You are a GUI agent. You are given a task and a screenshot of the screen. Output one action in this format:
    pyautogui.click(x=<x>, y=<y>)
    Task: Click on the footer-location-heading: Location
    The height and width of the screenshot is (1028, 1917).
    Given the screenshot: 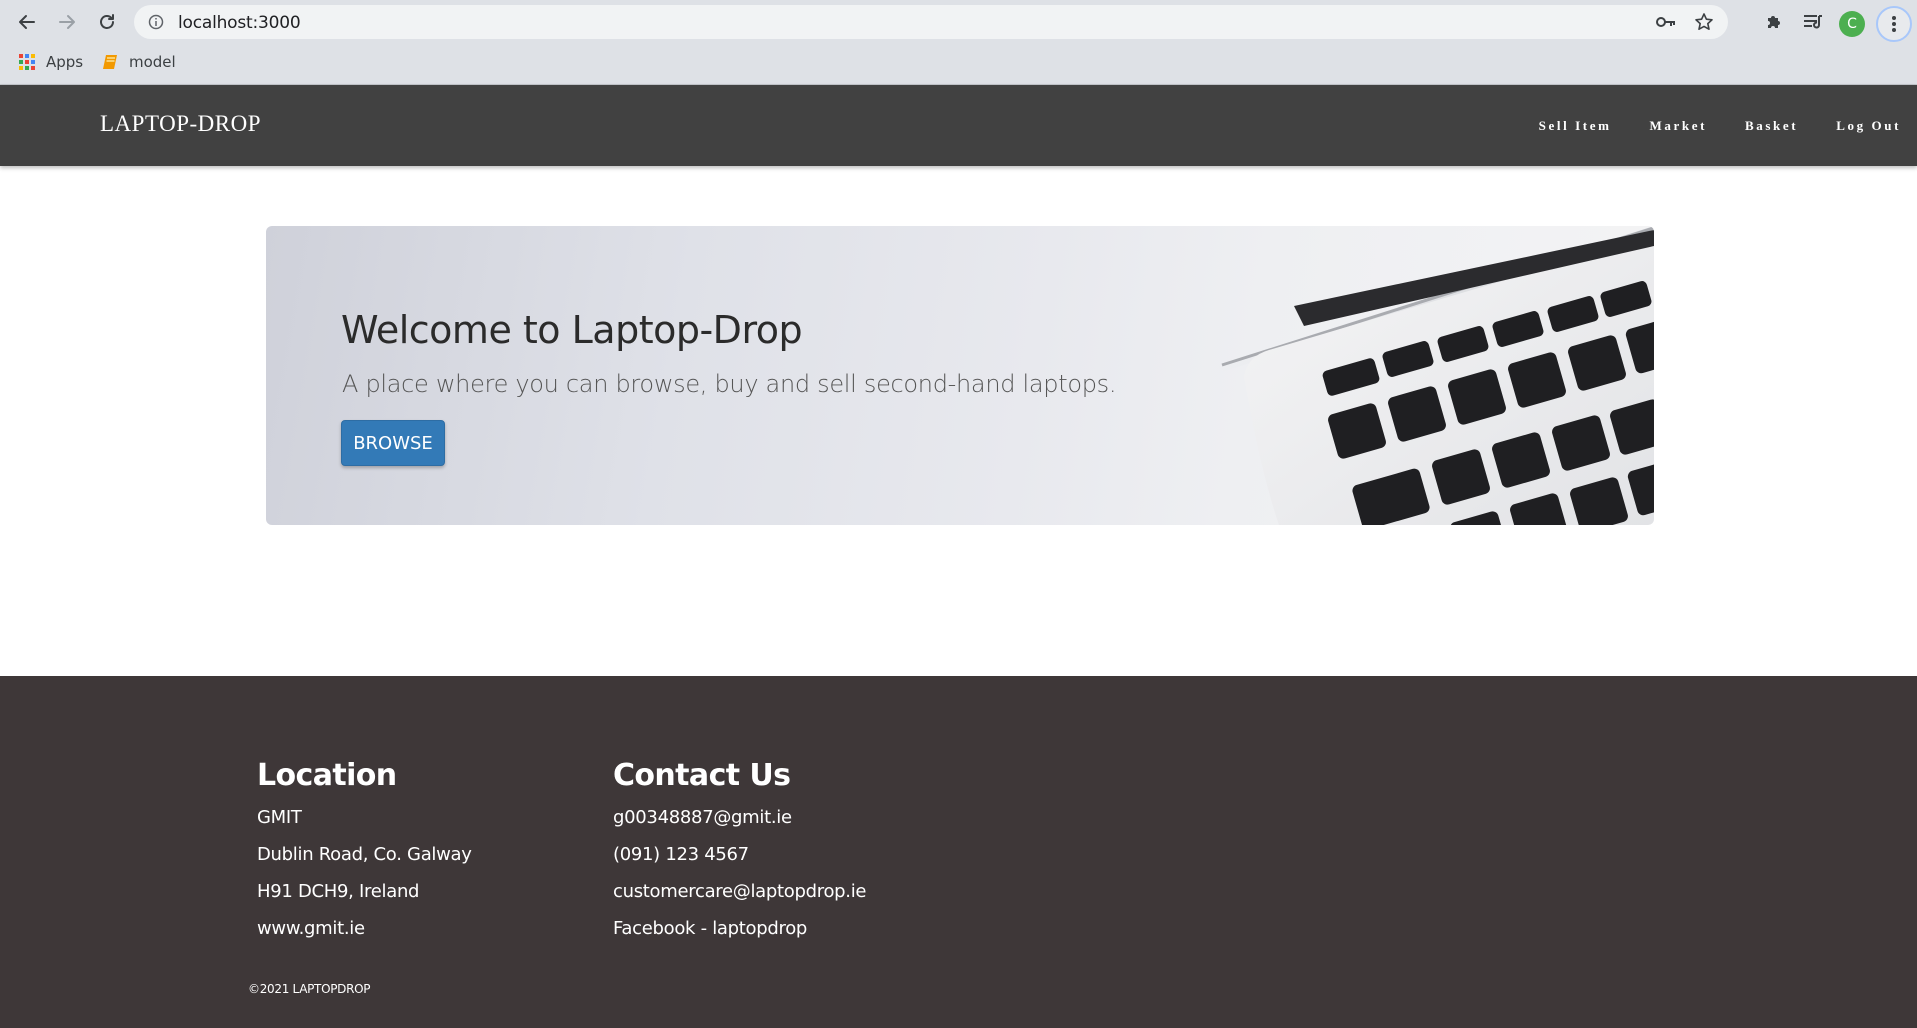 What is the action you would take?
    pyautogui.click(x=327, y=775)
    